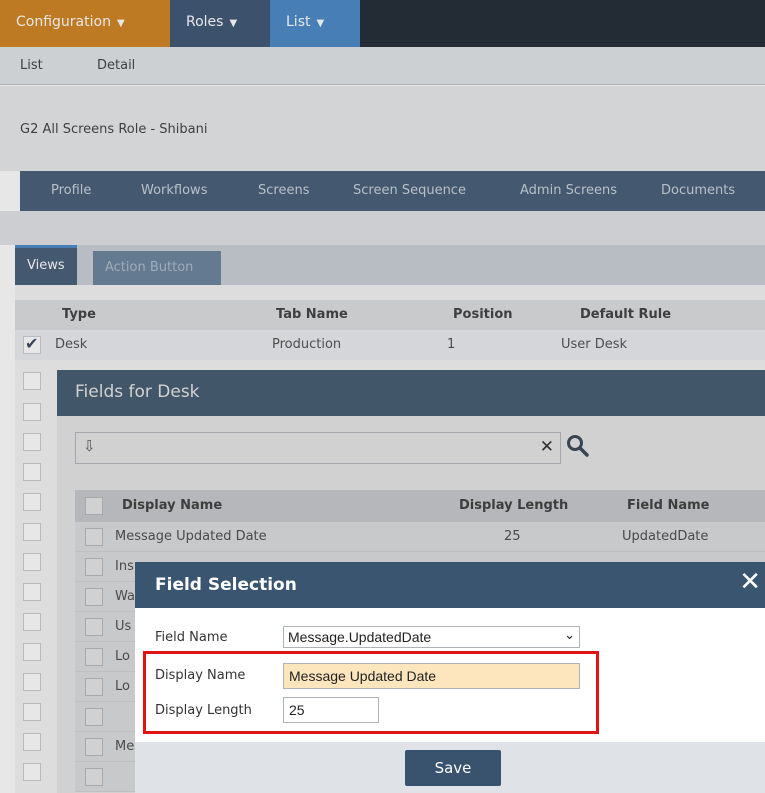  Describe the element at coordinates (665, 536) in the screenshot. I see `cell-field-name: UpdatedDate` at that location.